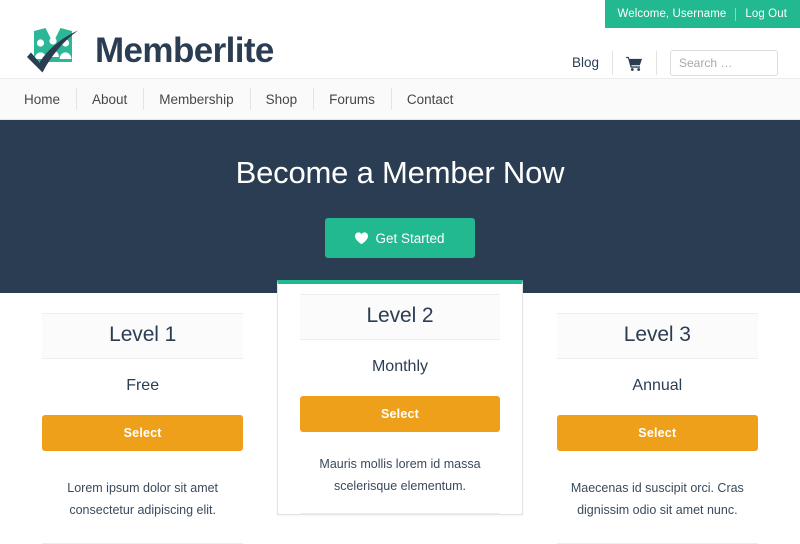 The width and height of the screenshot is (800, 544). I want to click on card-header: Level 3, so click(657, 336).